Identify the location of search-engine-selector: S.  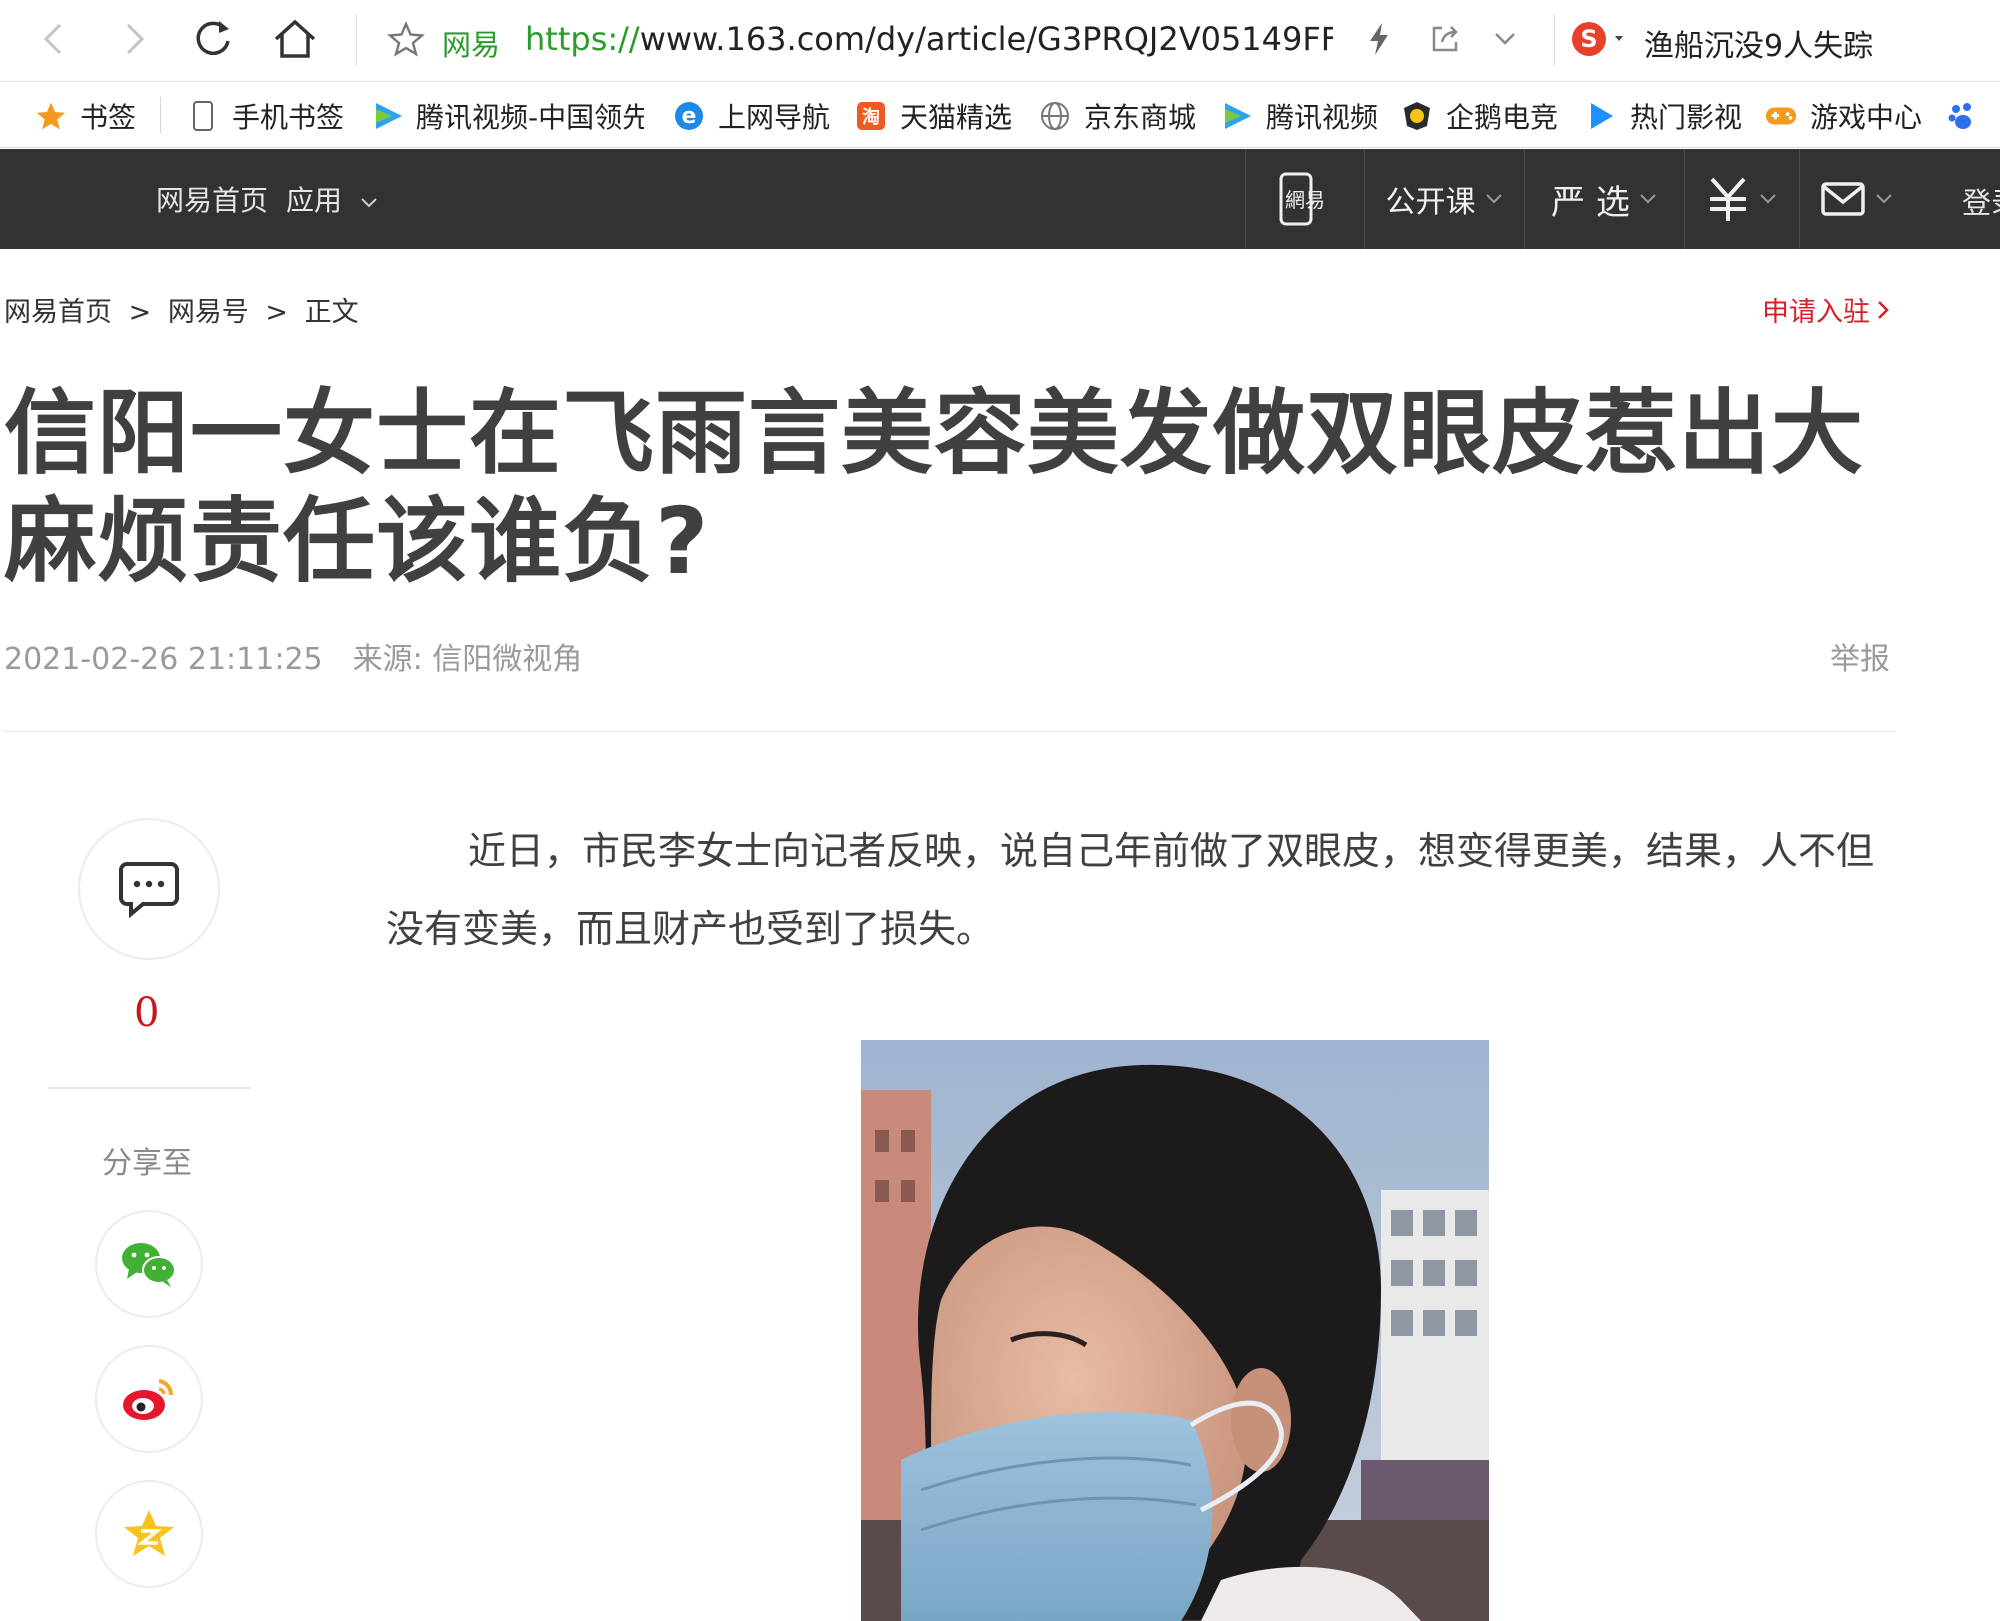
(1601, 39).